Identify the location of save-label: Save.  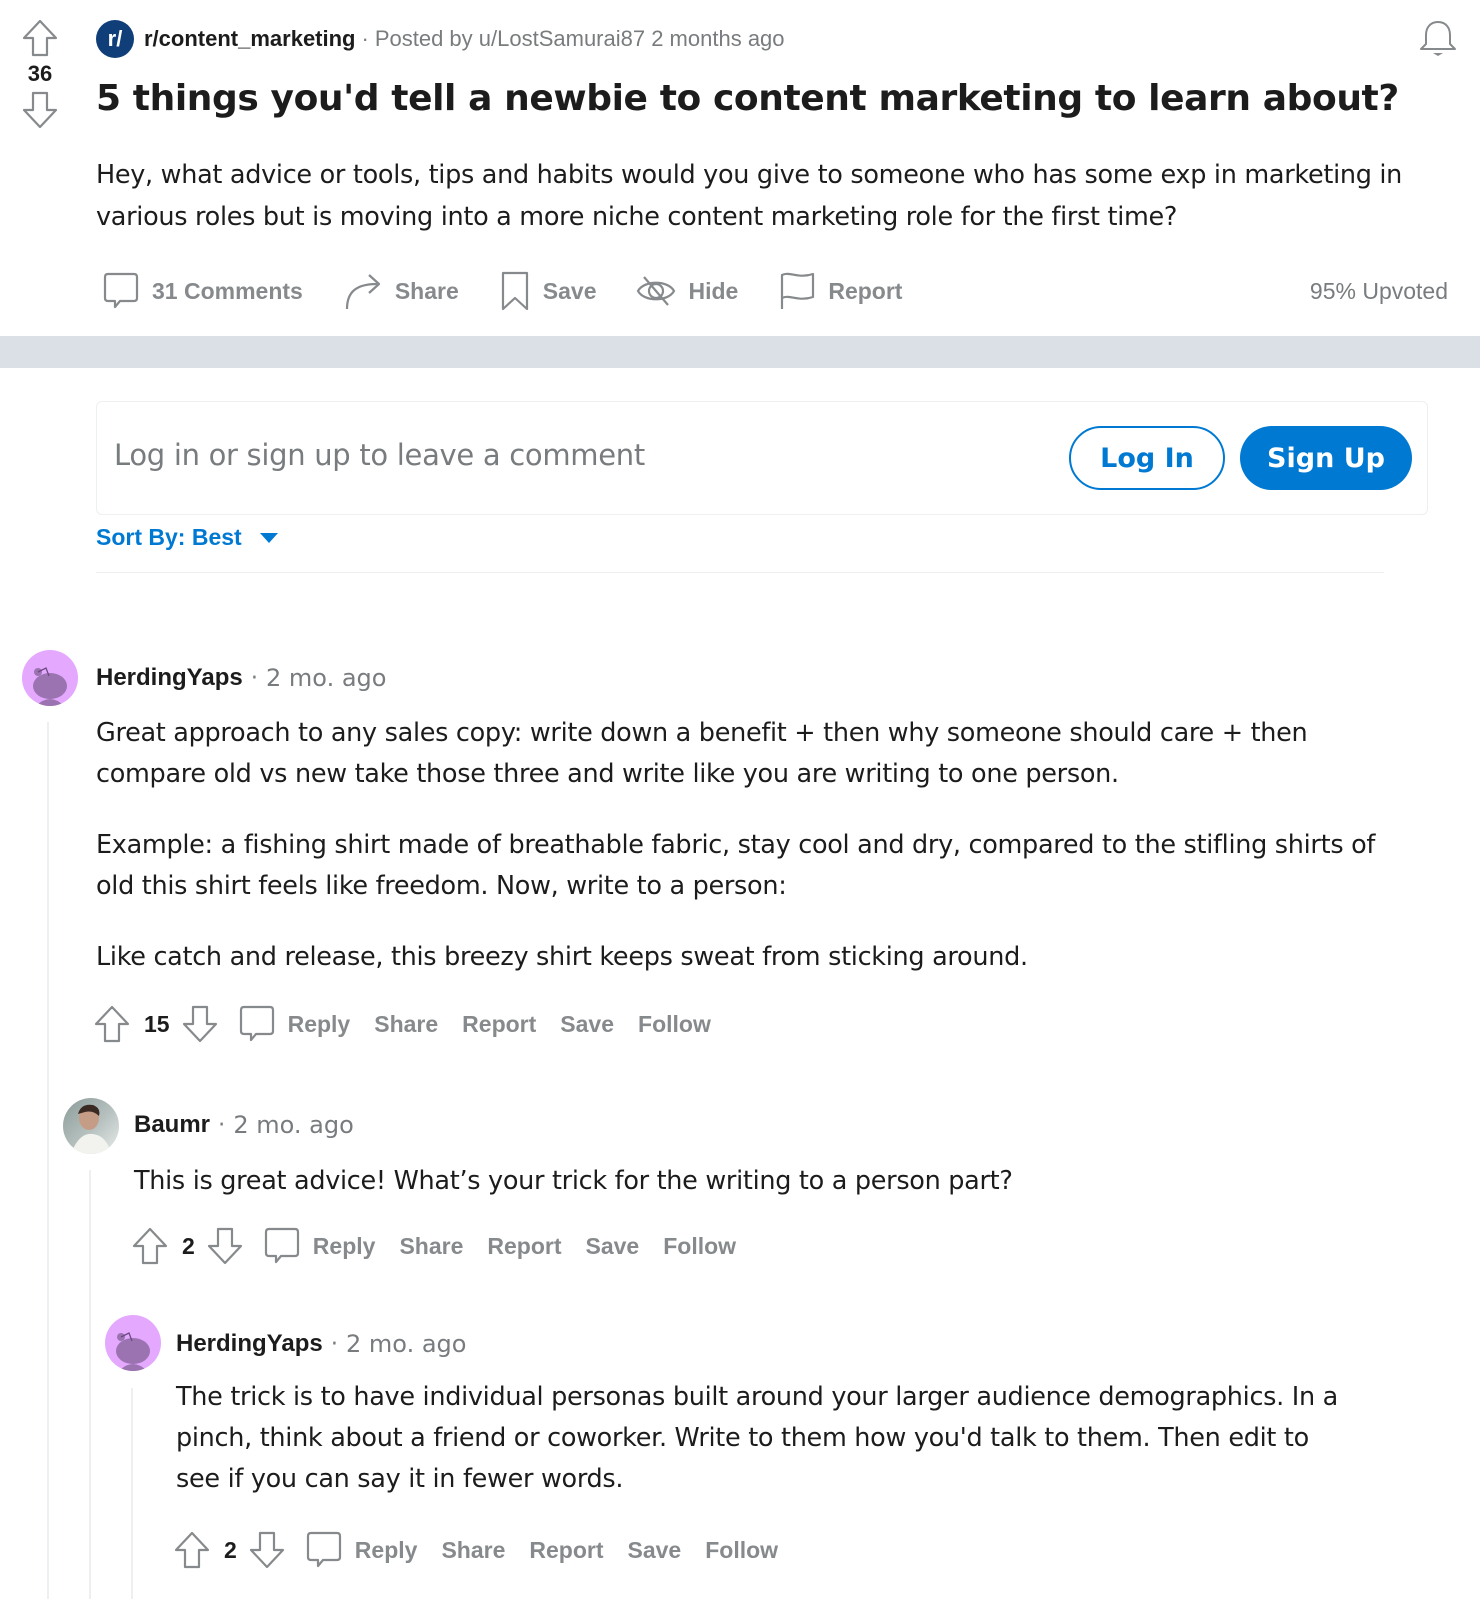
(569, 290).